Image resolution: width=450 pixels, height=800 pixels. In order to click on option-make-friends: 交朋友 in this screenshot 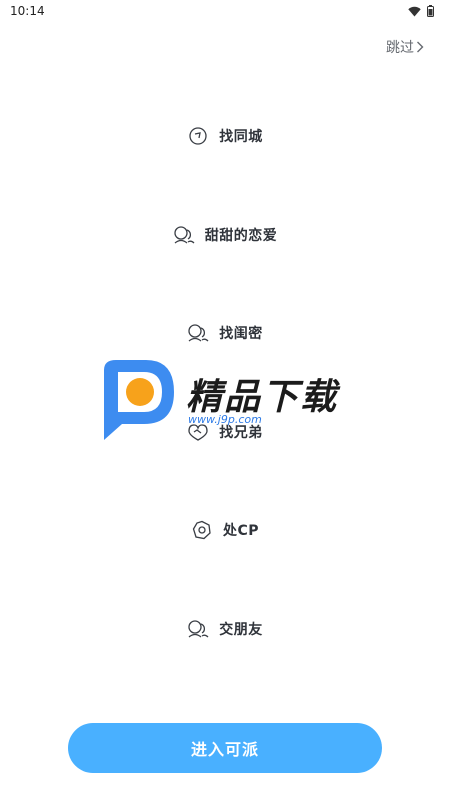, I will do `click(225, 629)`.